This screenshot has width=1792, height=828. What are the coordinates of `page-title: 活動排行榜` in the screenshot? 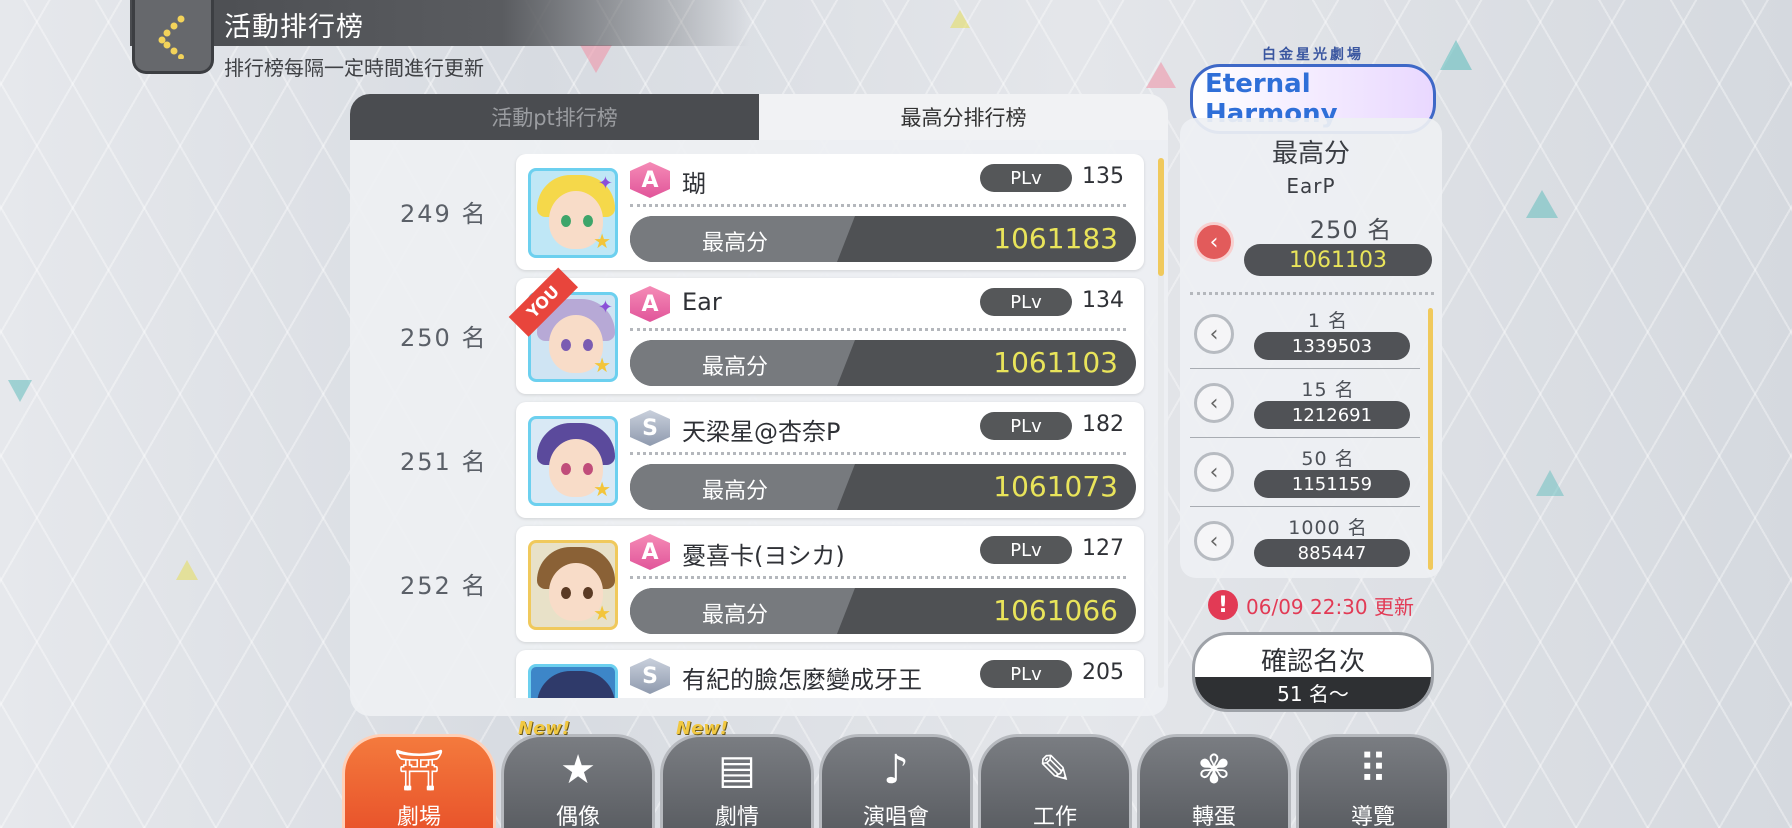 It's located at (294, 27).